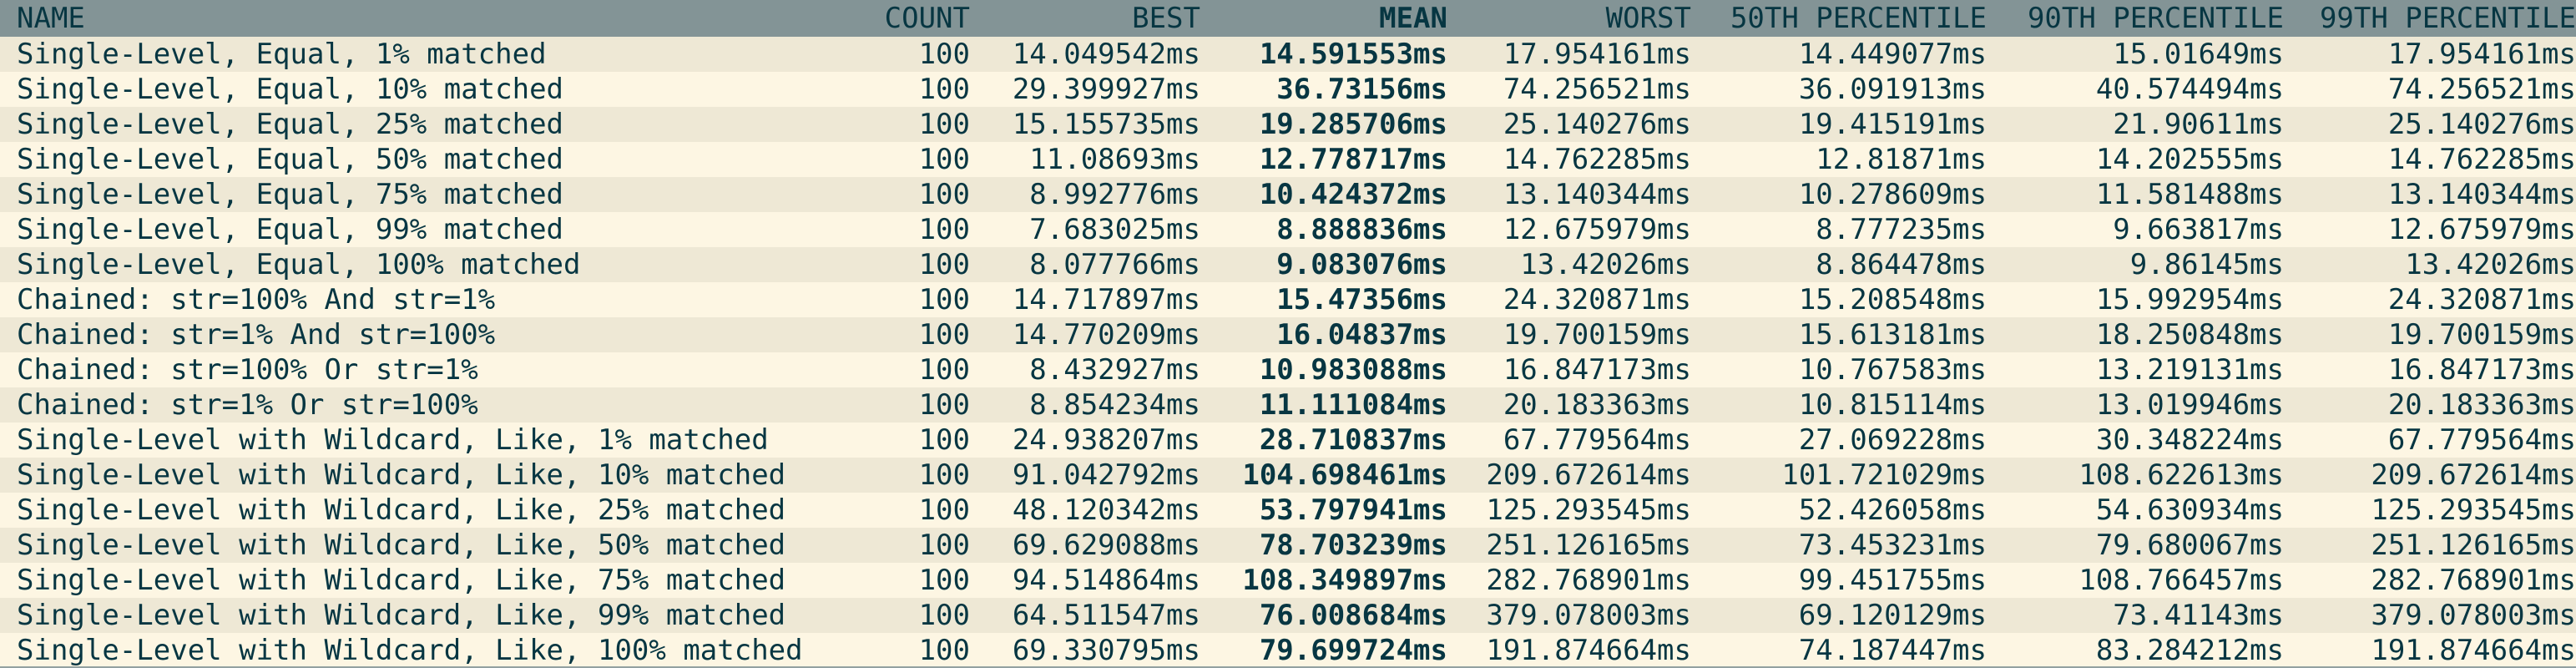  I want to click on cell-best: 24.938207ms, so click(1106, 440).